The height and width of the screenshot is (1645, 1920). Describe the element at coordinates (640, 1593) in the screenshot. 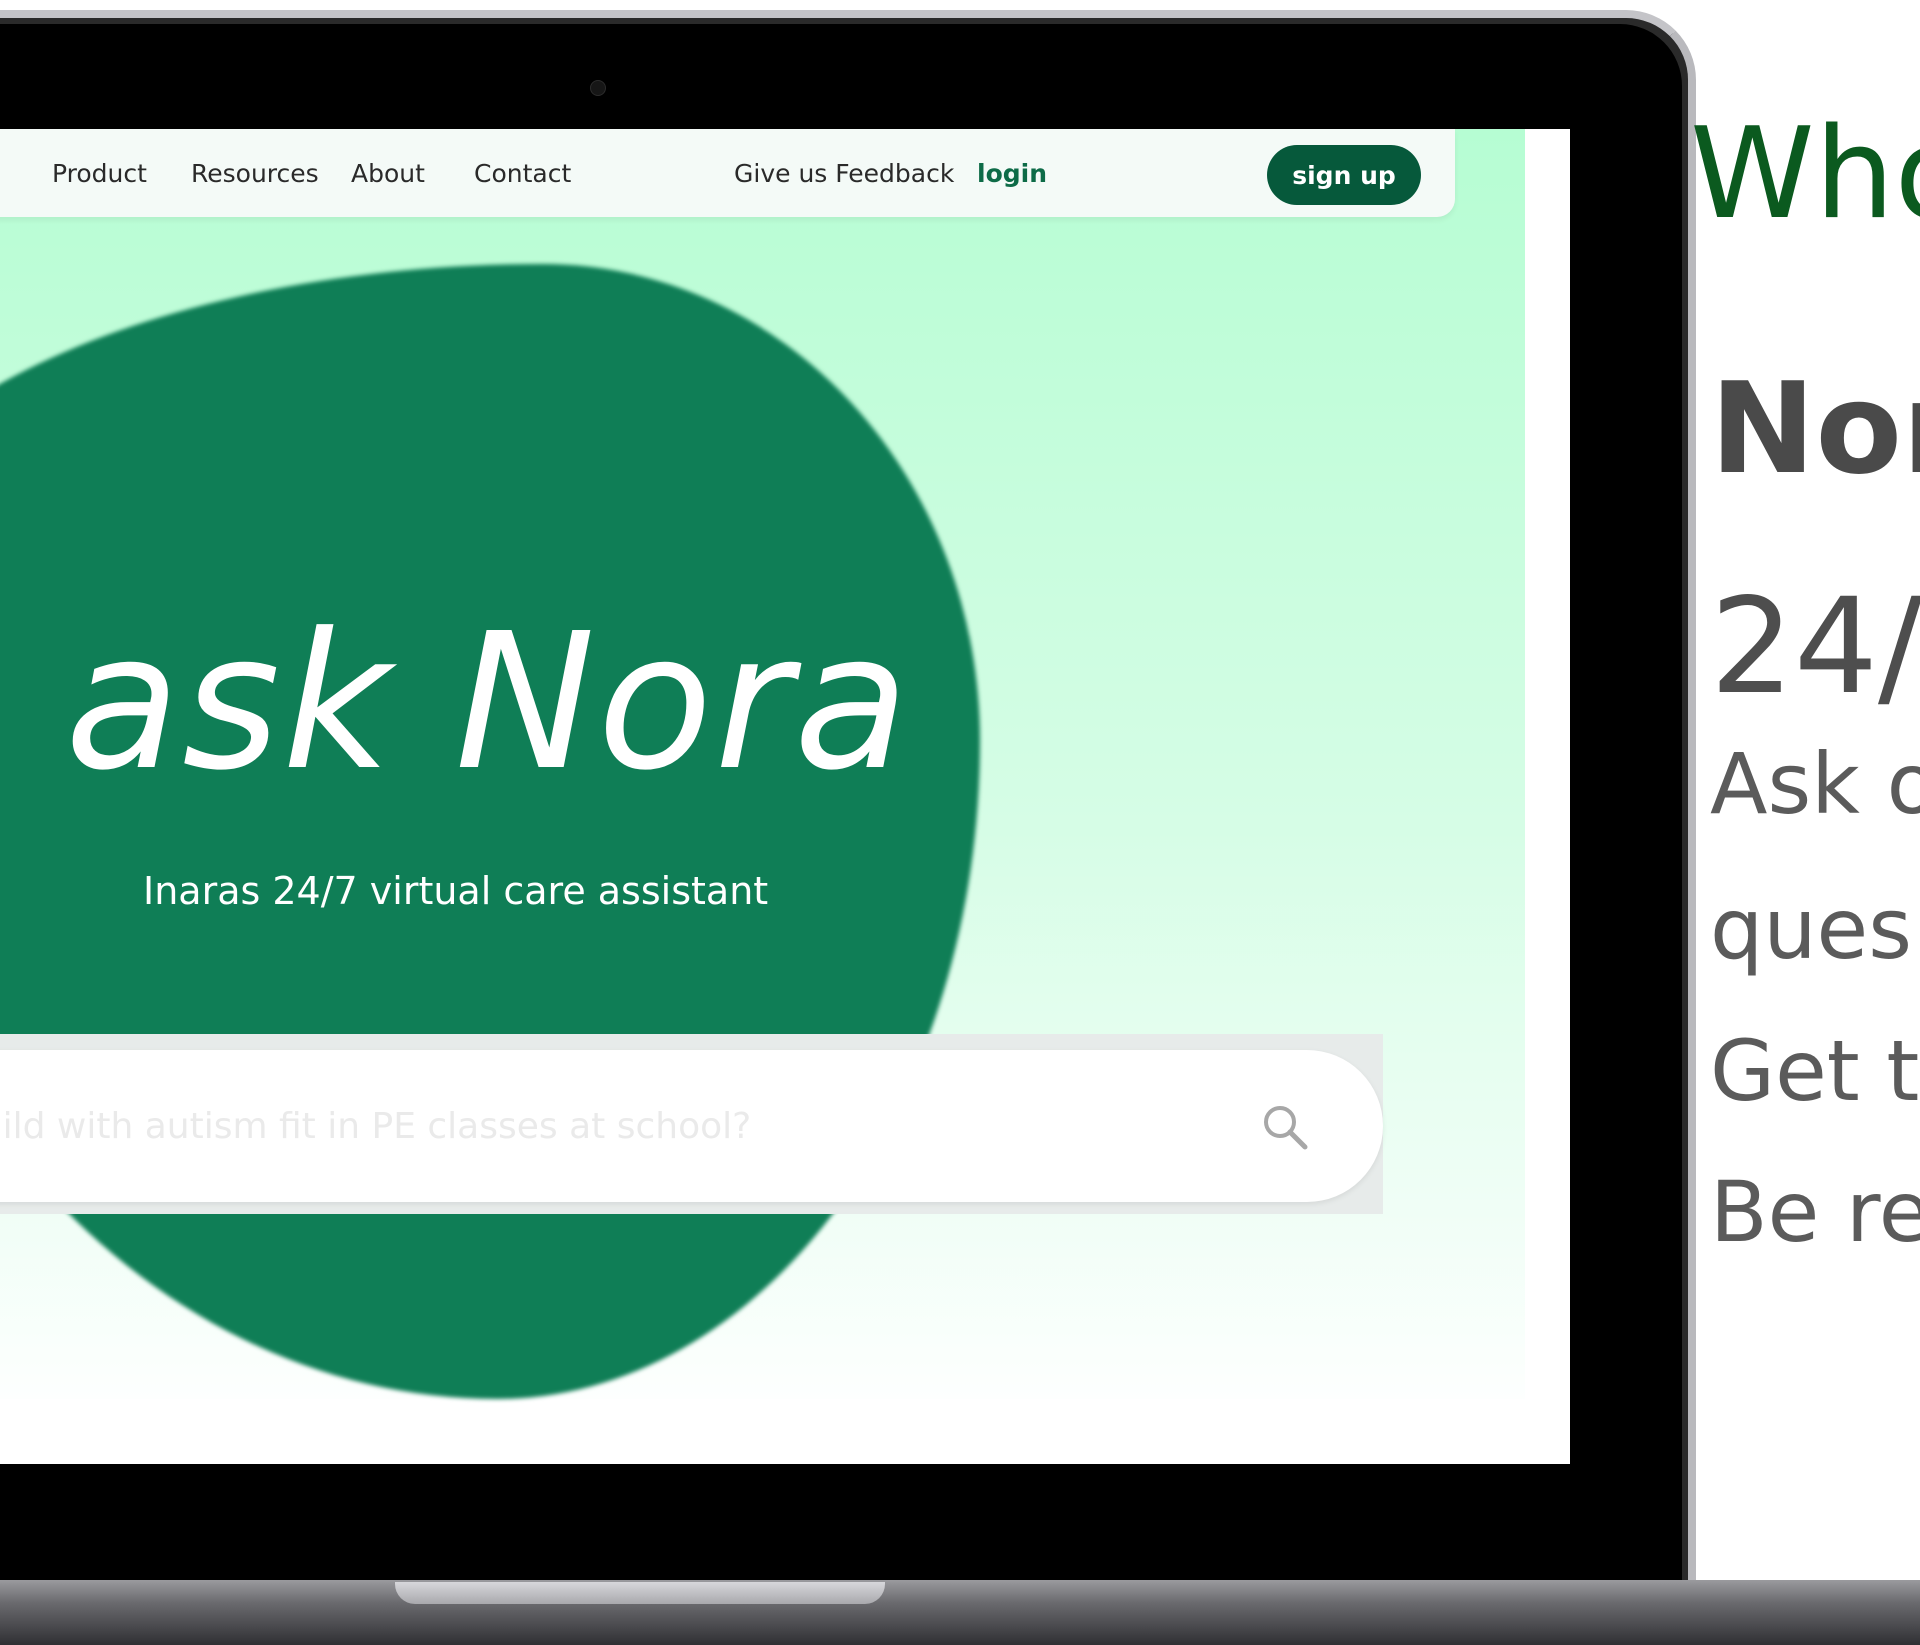

I see `laptop-hinge-notch` at that location.